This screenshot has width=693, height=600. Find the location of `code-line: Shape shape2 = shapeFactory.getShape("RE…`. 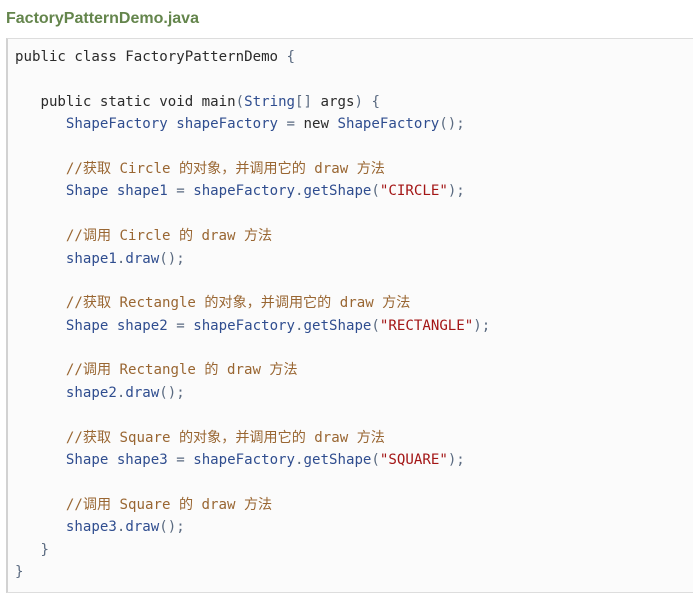

code-line: Shape shape2 = shapeFactory.getShape("RE… is located at coordinates (252, 326).